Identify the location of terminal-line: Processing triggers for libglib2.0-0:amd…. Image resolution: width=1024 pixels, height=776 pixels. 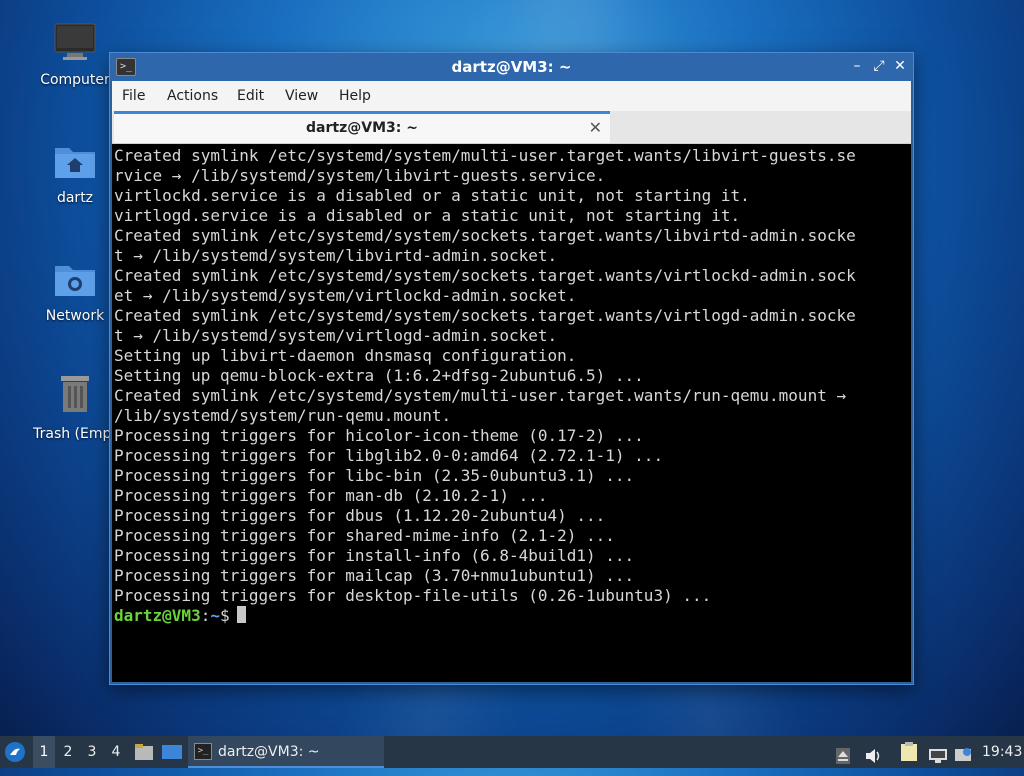
(389, 455).